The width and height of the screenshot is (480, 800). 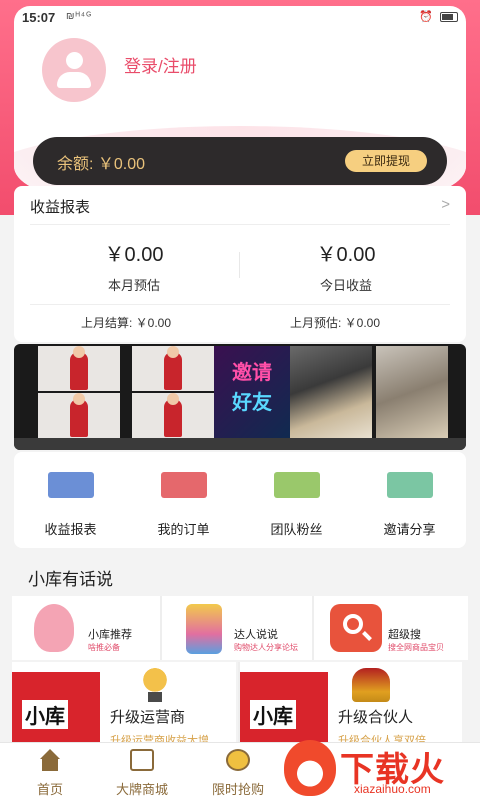 I want to click on menu-item-report: 收益报表, so click(x=70, y=500).